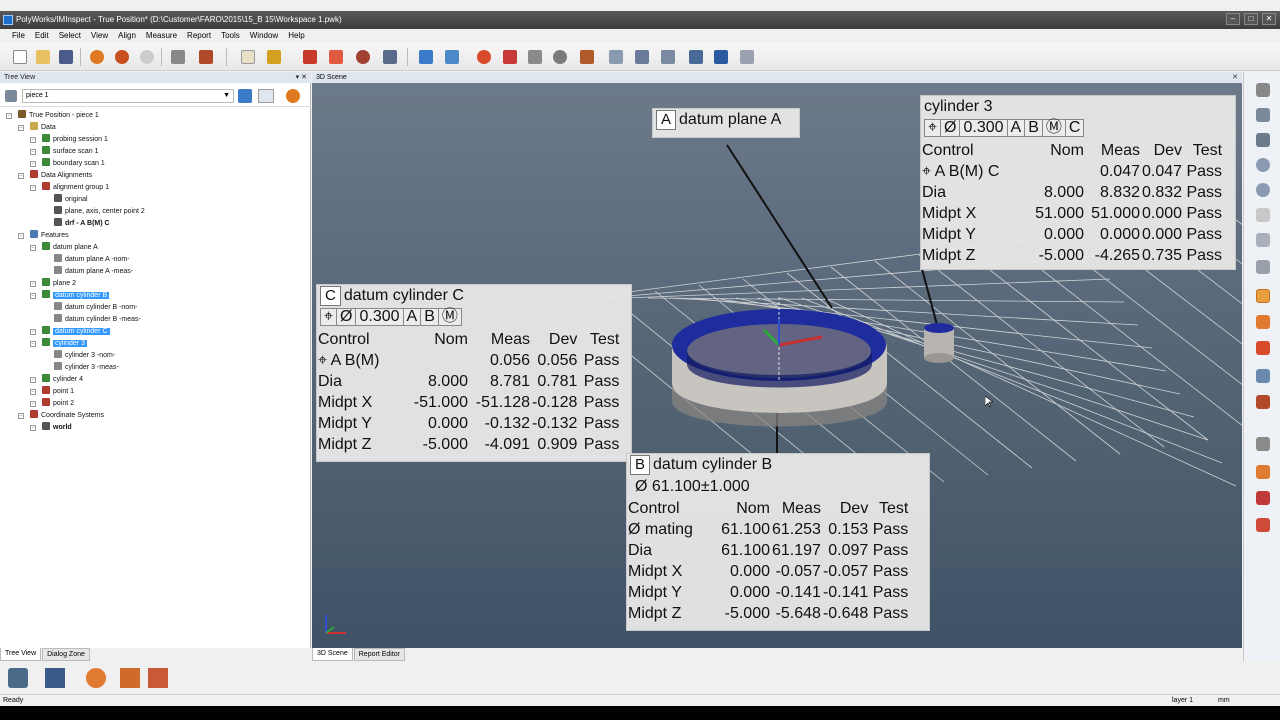  I want to click on palette-button, so click(1263, 348).